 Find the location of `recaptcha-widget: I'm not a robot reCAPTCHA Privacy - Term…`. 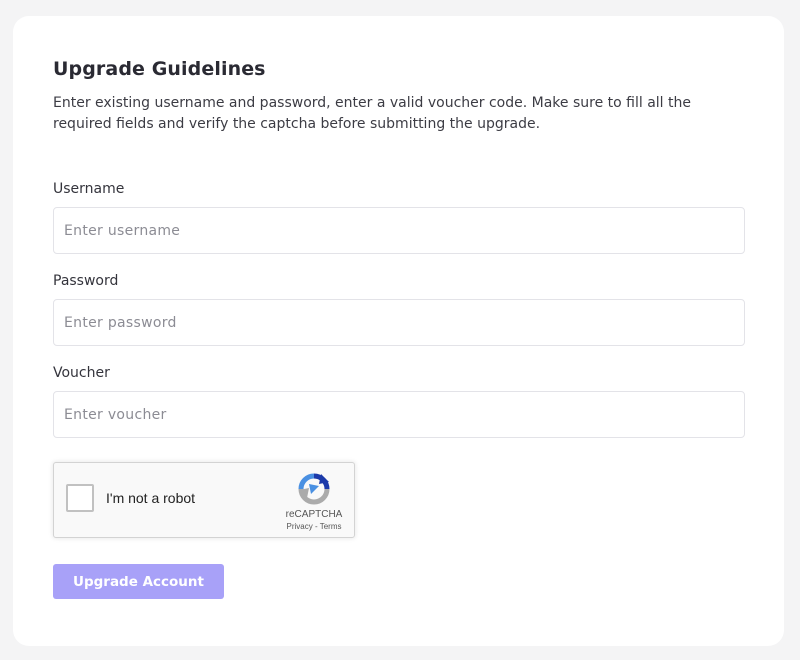

recaptcha-widget: I'm not a robot reCAPTCHA Privacy - Term… is located at coordinates (204, 500).